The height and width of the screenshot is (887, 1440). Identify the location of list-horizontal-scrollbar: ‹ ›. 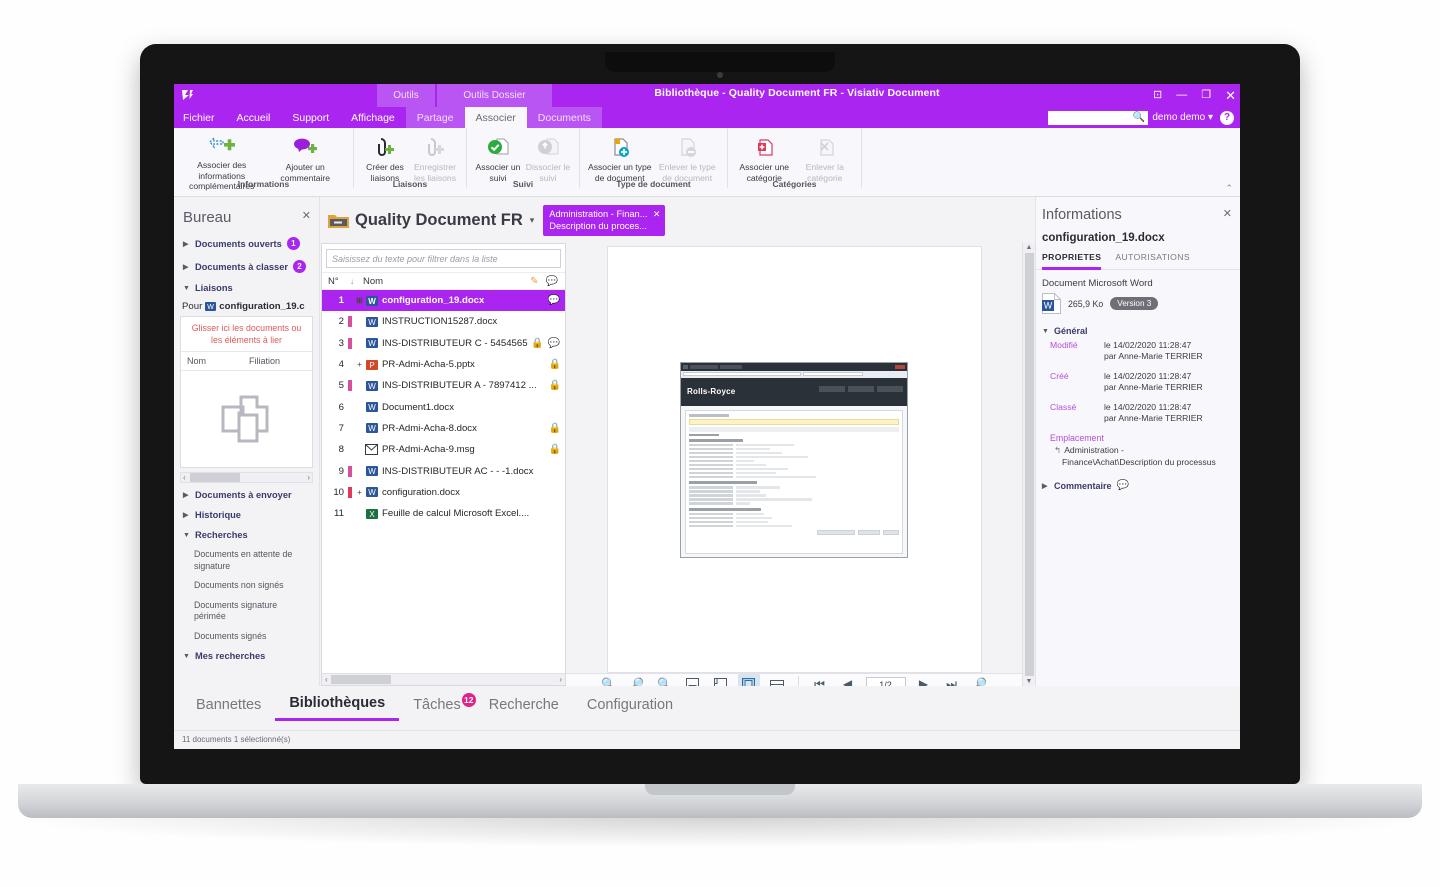
(443, 679).